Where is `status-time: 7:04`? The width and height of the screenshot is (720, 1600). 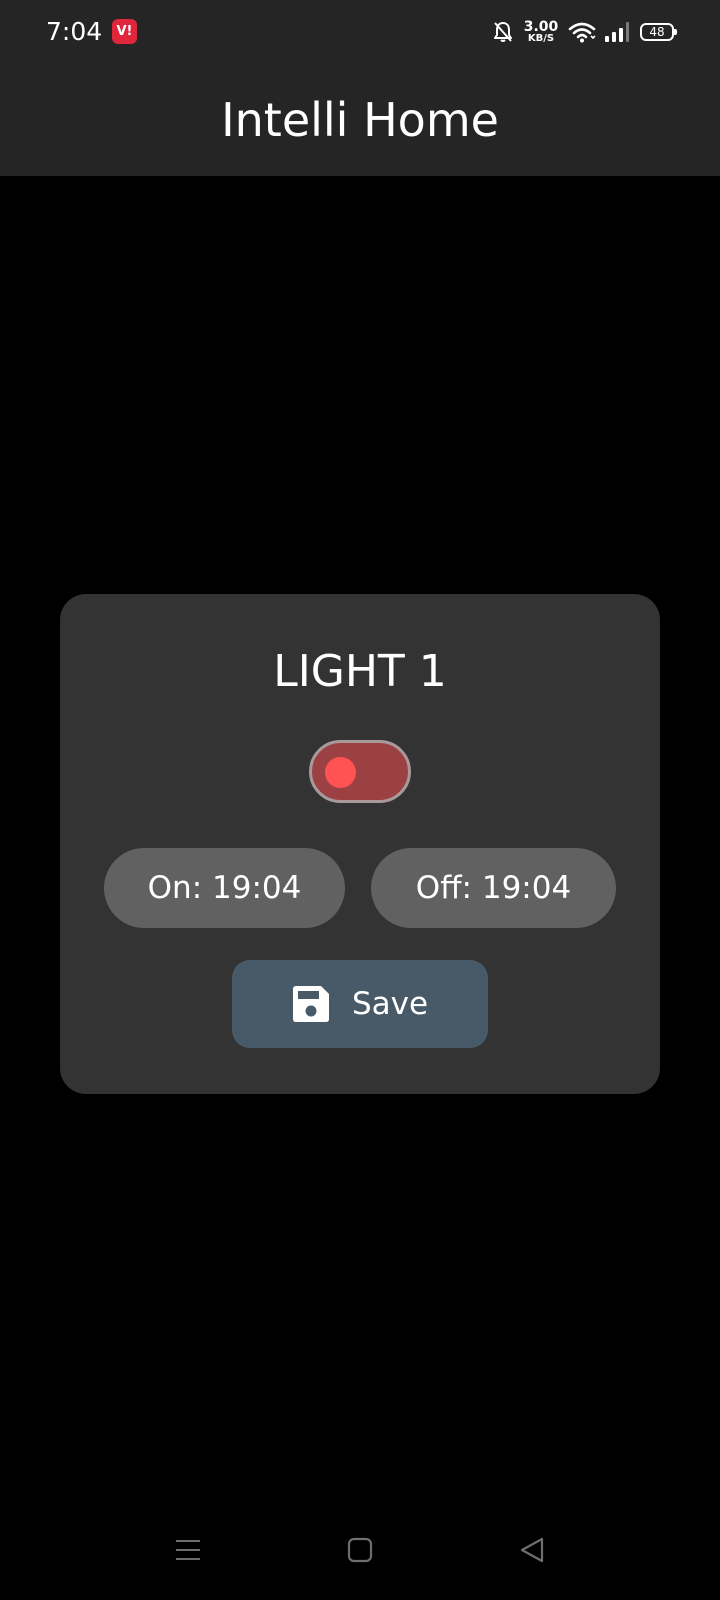
status-time: 7:04 is located at coordinates (74, 31).